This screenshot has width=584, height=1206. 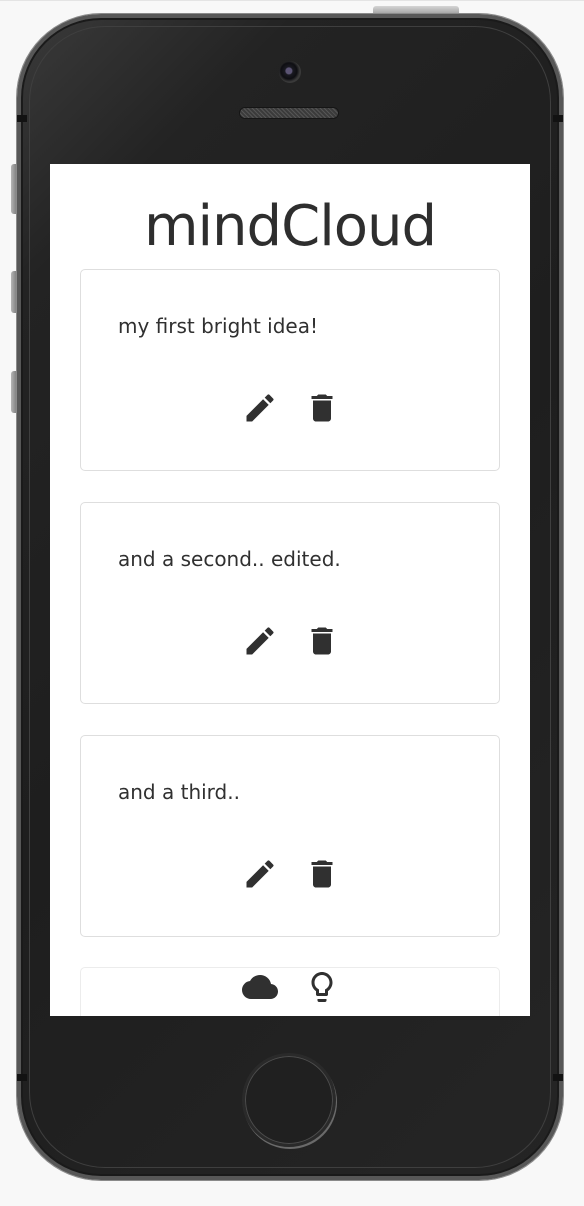 What do you see at coordinates (290, 836) in the screenshot?
I see `idea-card: and a third..` at bounding box center [290, 836].